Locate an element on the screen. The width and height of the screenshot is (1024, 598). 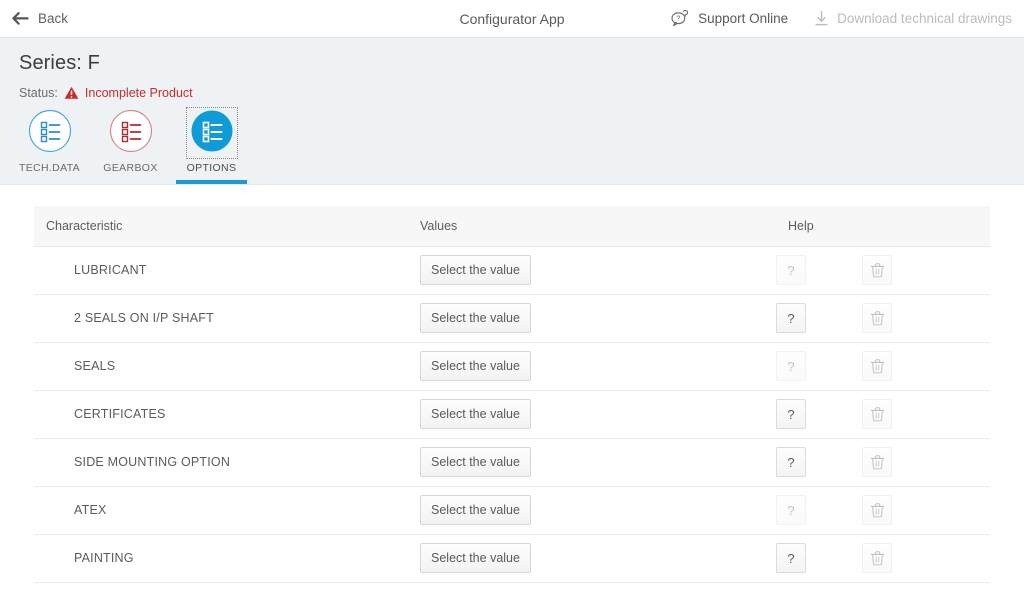
characteristic-label: LUBRICANT is located at coordinates (221, 270).